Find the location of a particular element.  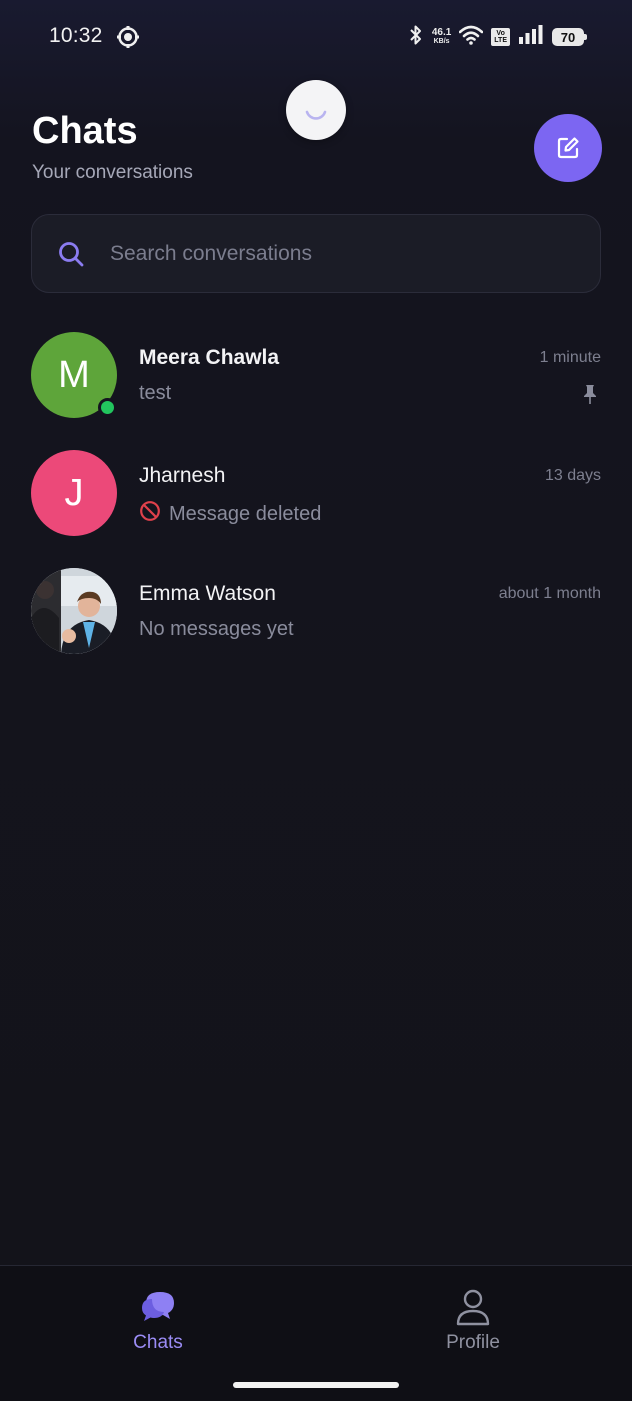

network-speed-unit: KB/s is located at coordinates (441, 41).